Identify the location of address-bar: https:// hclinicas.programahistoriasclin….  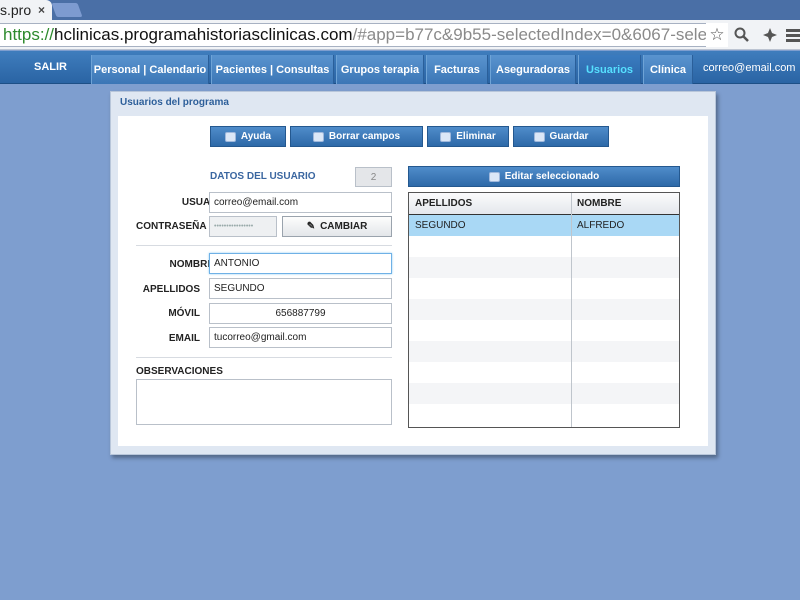
(364, 35).